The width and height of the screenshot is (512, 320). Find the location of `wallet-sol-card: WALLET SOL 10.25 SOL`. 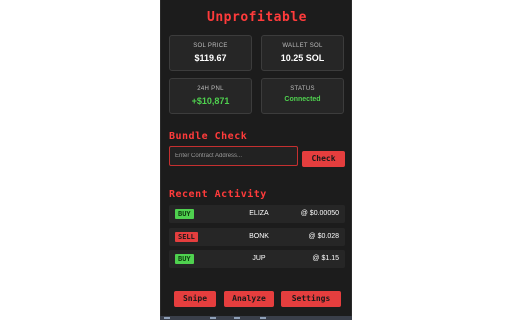

wallet-sol-card: WALLET SOL 10.25 SOL is located at coordinates (302, 53).